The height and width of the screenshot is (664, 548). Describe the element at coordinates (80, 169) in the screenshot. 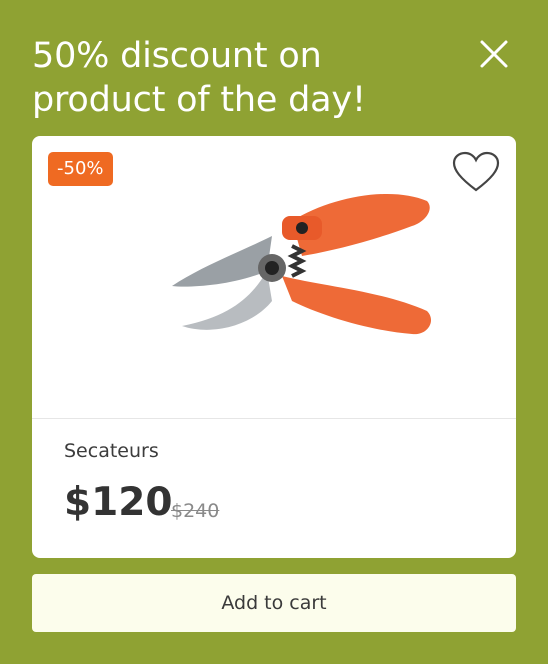

I see `discount-badge: -50%` at that location.